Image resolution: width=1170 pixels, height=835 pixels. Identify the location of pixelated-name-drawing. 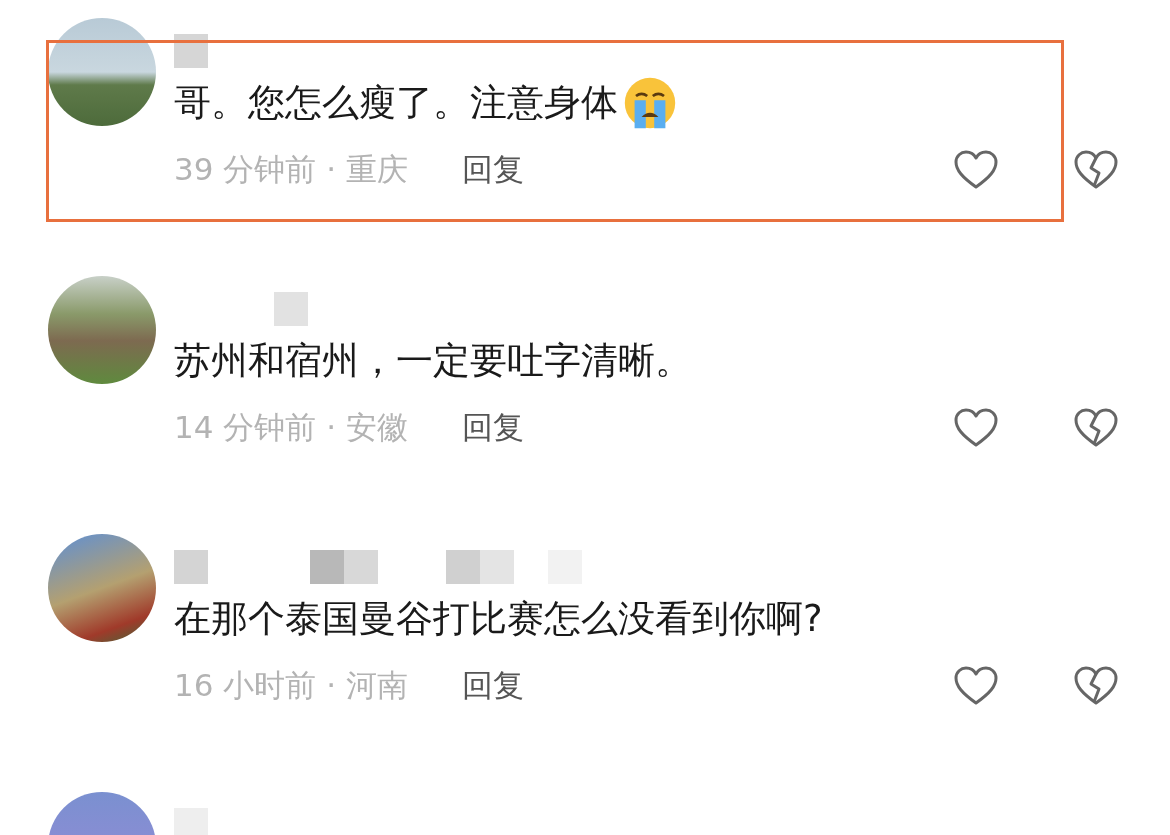
(291, 309).